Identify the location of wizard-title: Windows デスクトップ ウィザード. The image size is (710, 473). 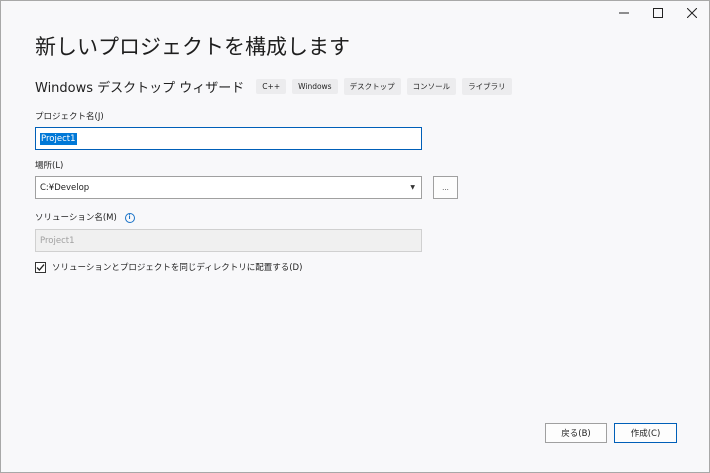
(140, 88).